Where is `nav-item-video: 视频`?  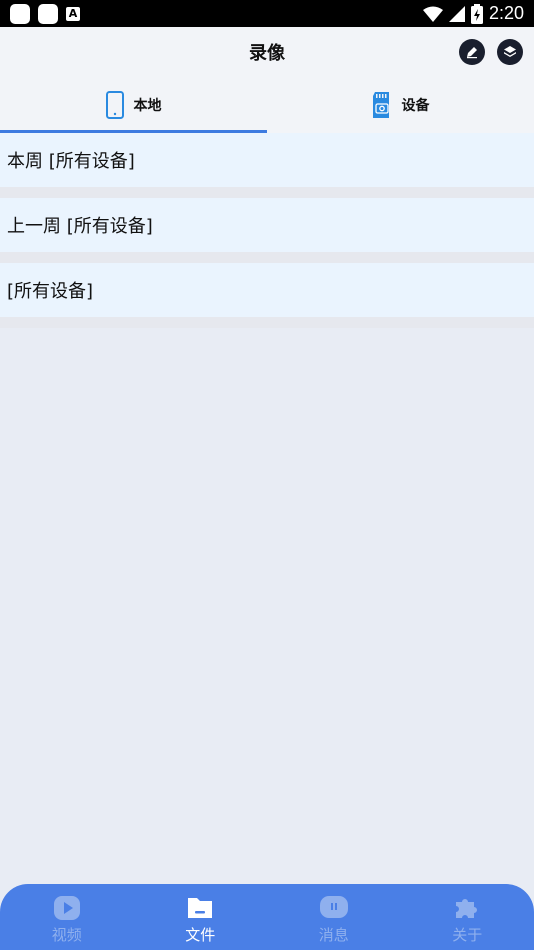 nav-item-video: 视频 is located at coordinates (67, 917).